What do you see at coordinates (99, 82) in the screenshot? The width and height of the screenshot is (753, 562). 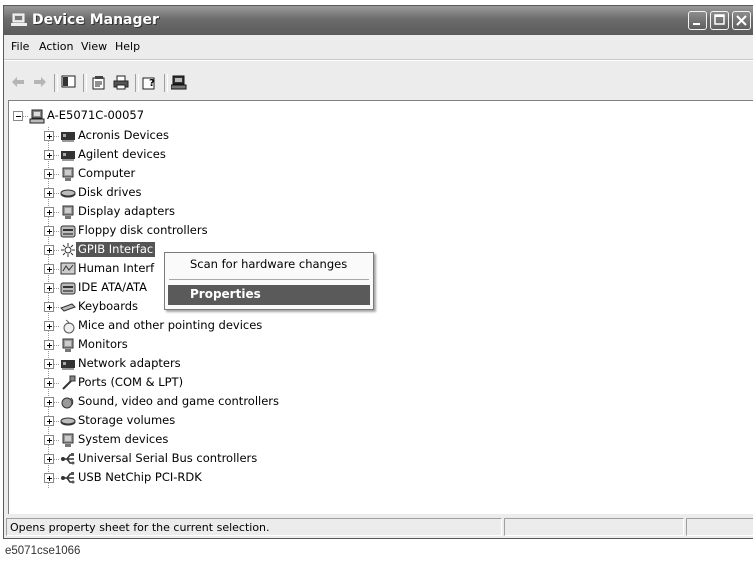 I see `properties-icon` at bounding box center [99, 82].